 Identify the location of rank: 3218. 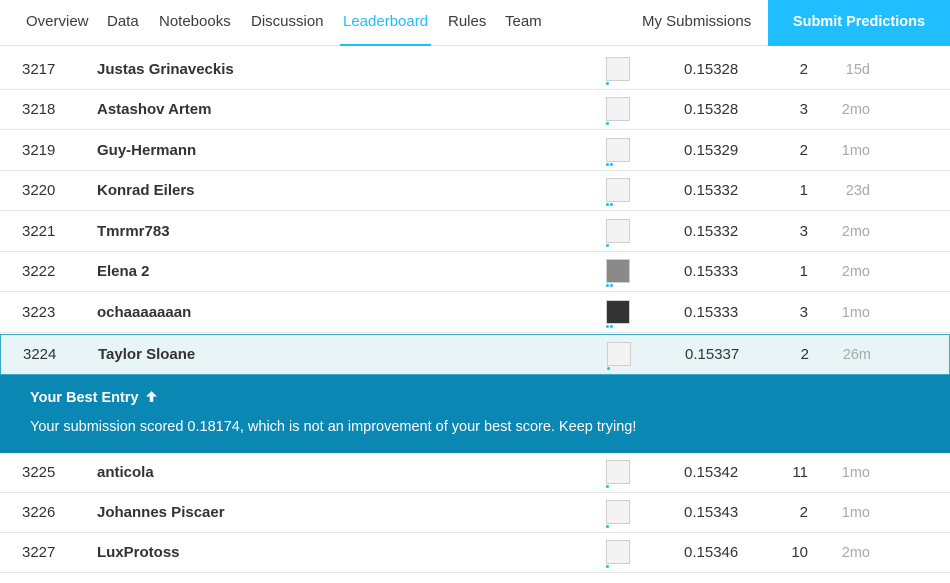
(39, 109).